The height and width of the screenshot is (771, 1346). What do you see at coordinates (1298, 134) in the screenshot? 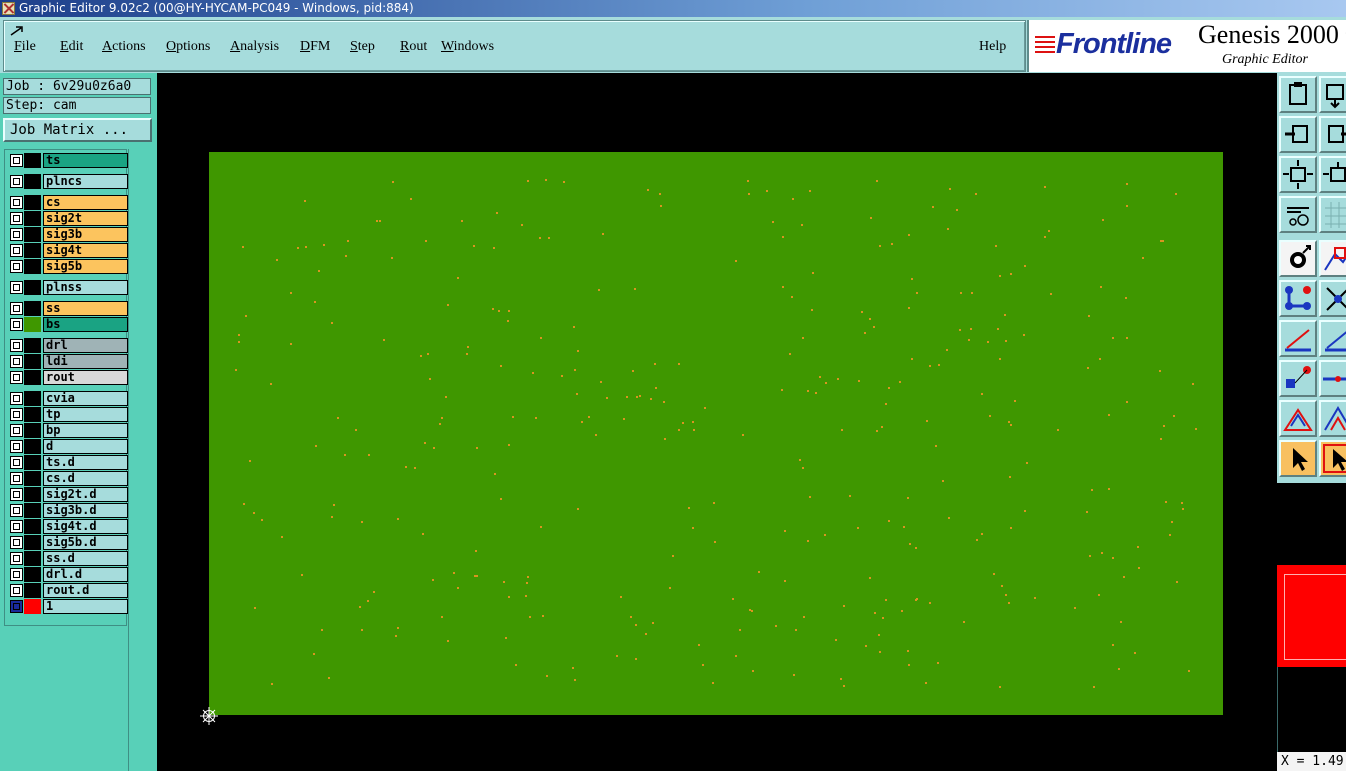
I see `pan-left-button` at bounding box center [1298, 134].